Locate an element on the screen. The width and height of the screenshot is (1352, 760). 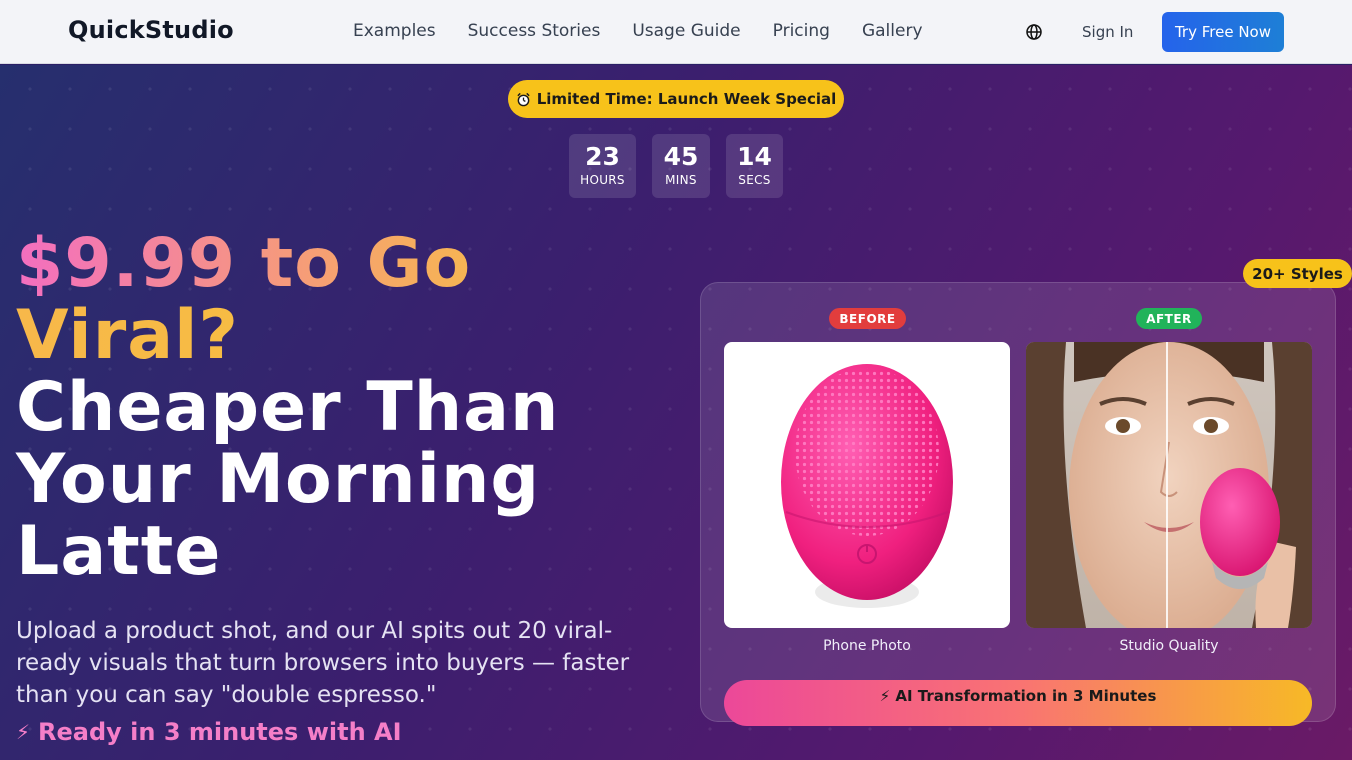
styles-count-badge: 20+ Styles is located at coordinates (1297, 273).